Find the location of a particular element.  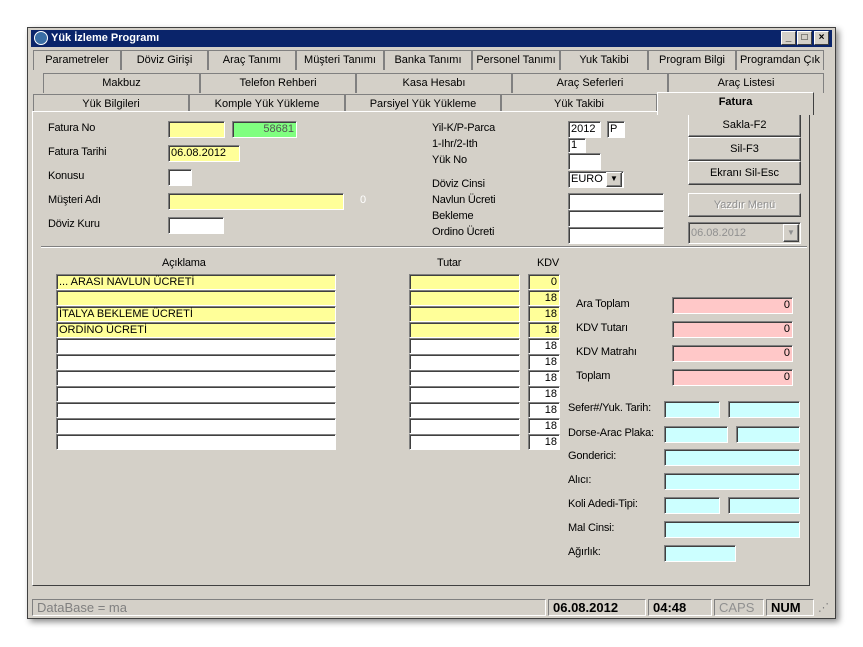

app-icon is located at coordinates (41, 38).